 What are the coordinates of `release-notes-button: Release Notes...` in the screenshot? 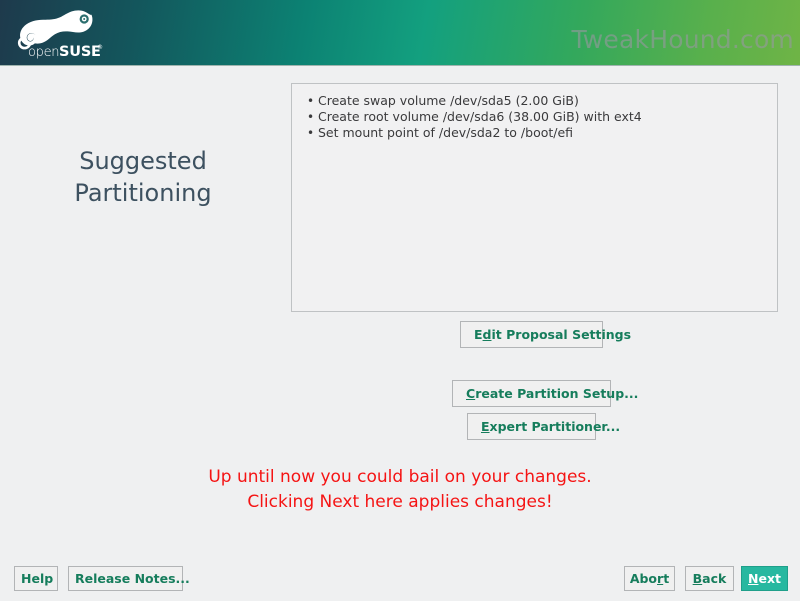 It's located at (129, 578).